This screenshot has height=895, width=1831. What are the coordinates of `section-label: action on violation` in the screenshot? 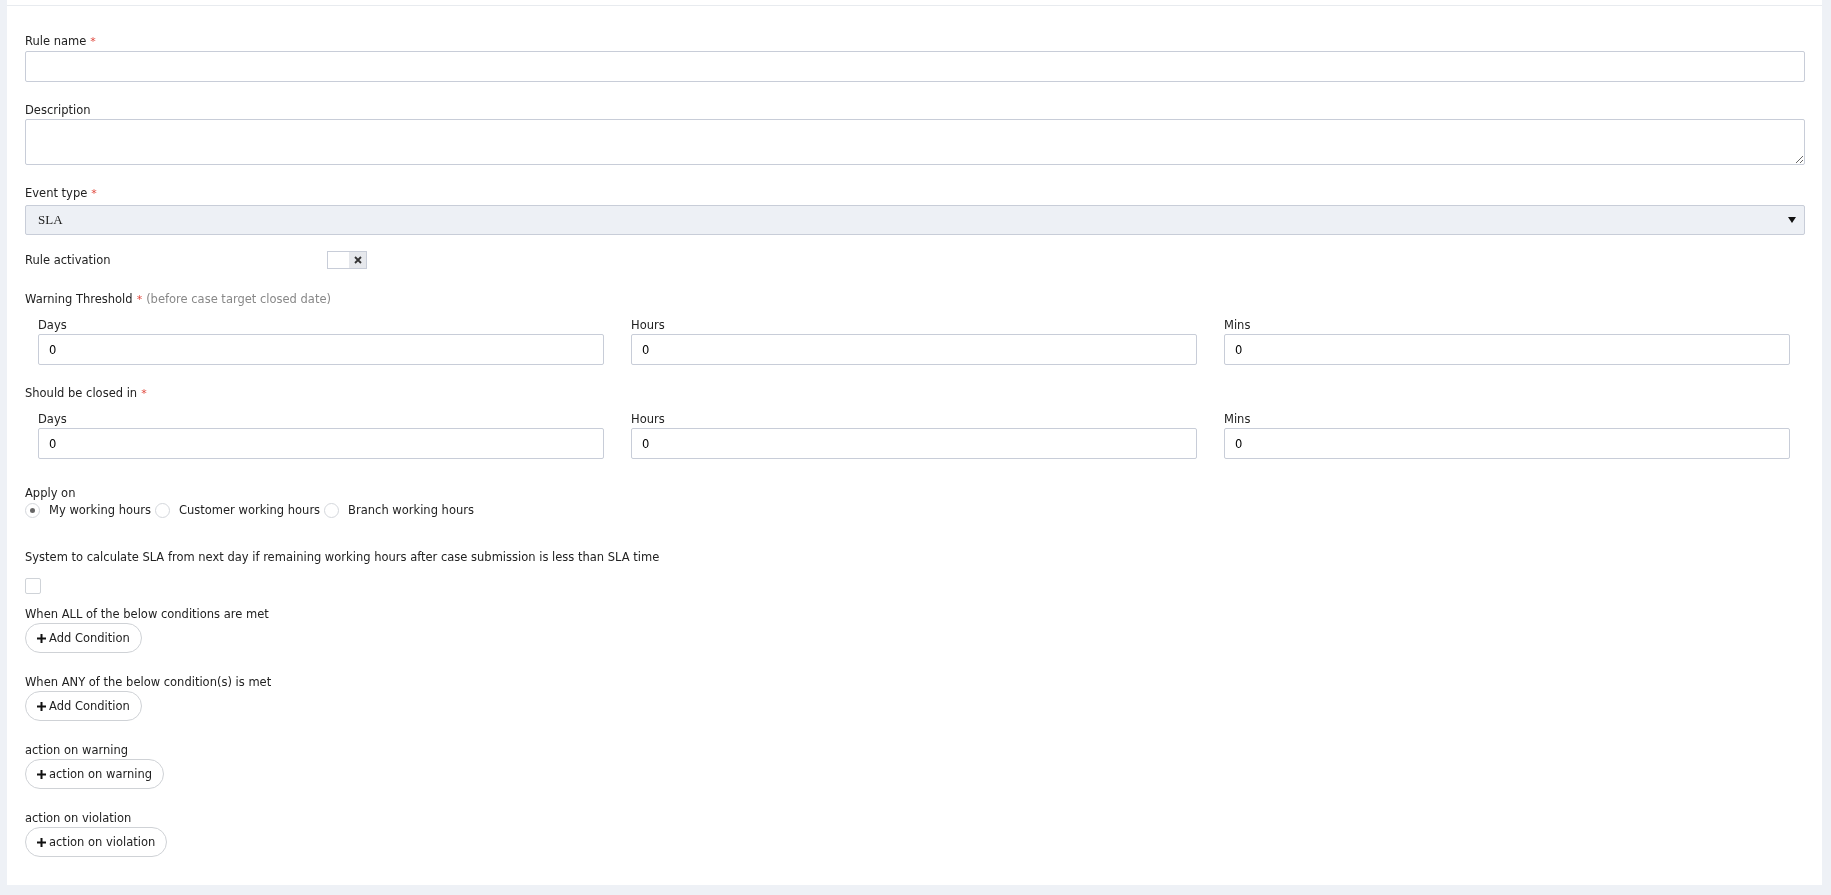 It's located at (78, 818).